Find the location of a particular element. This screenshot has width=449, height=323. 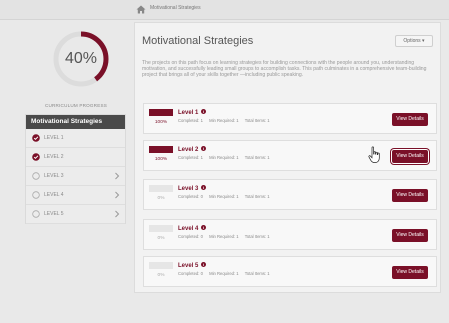

sidebar-item-level-2: LEVEL 2 is located at coordinates (75, 157).